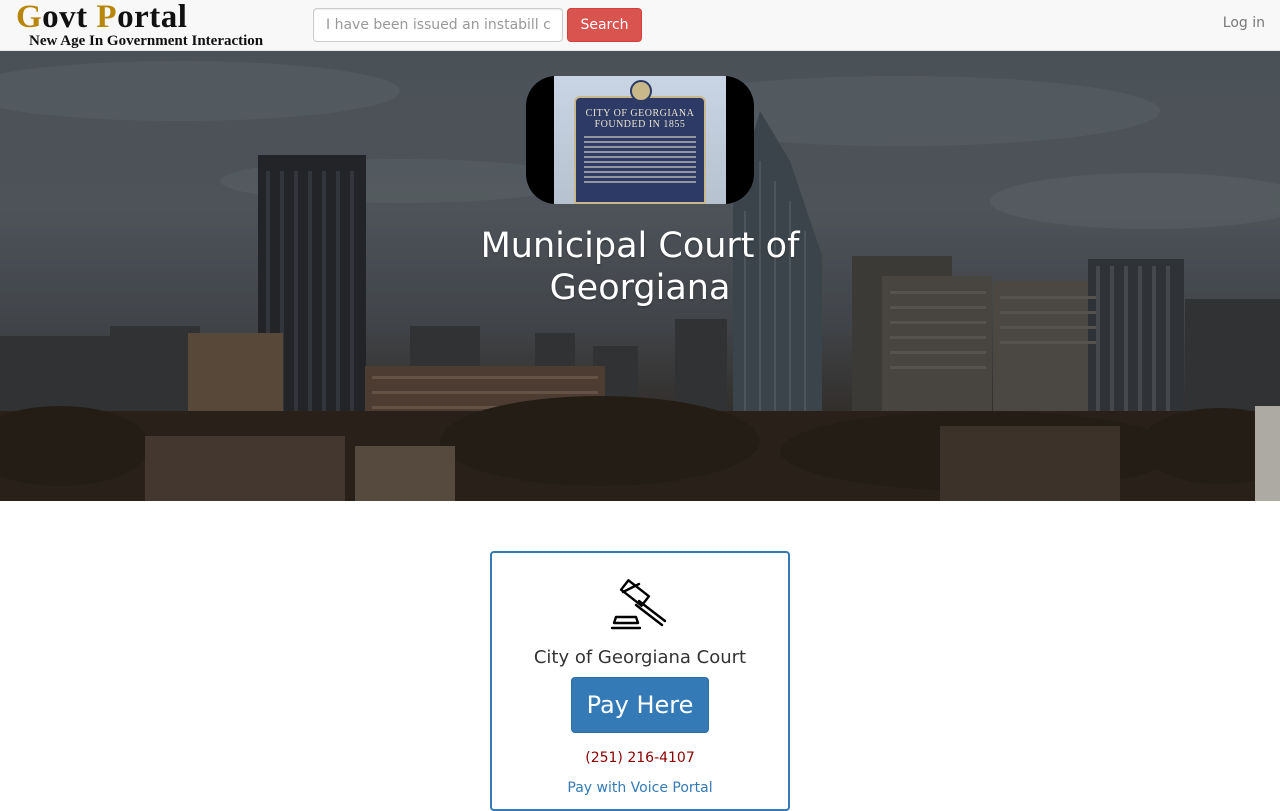  I want to click on search-input, so click(438, 25).